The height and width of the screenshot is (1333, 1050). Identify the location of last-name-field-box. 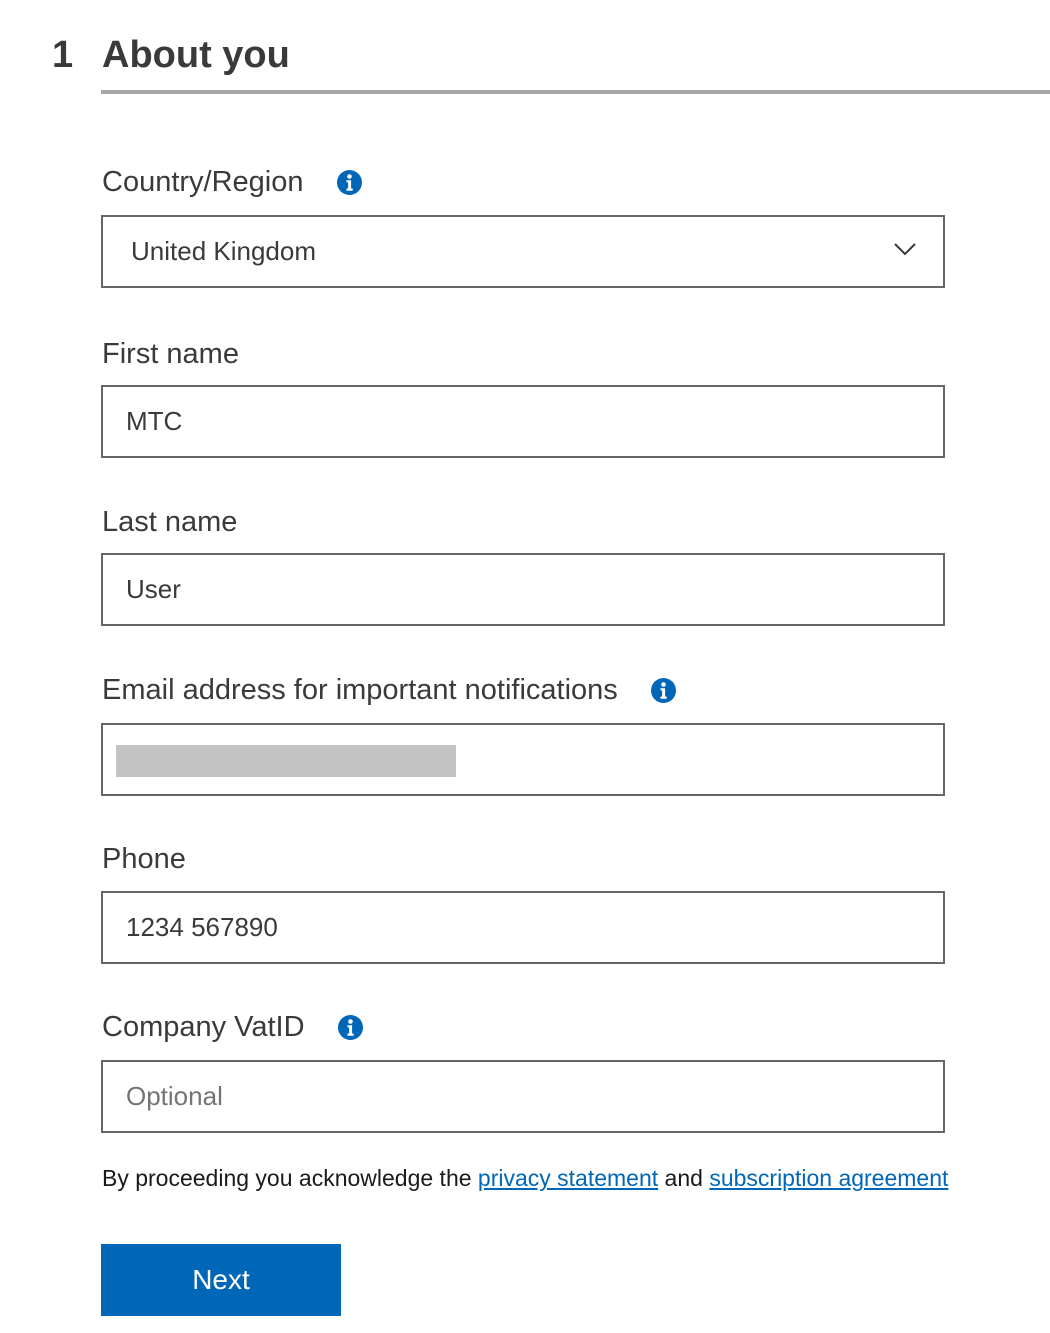
(523, 589).